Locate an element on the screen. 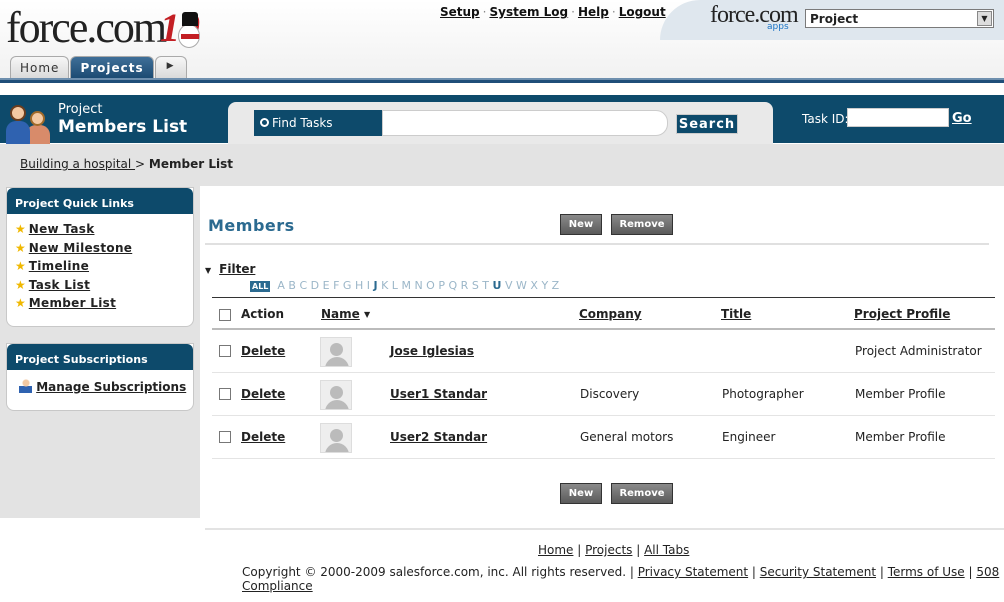 The width and height of the screenshot is (1004, 602). privacy-link: Privacy Statement is located at coordinates (693, 572).